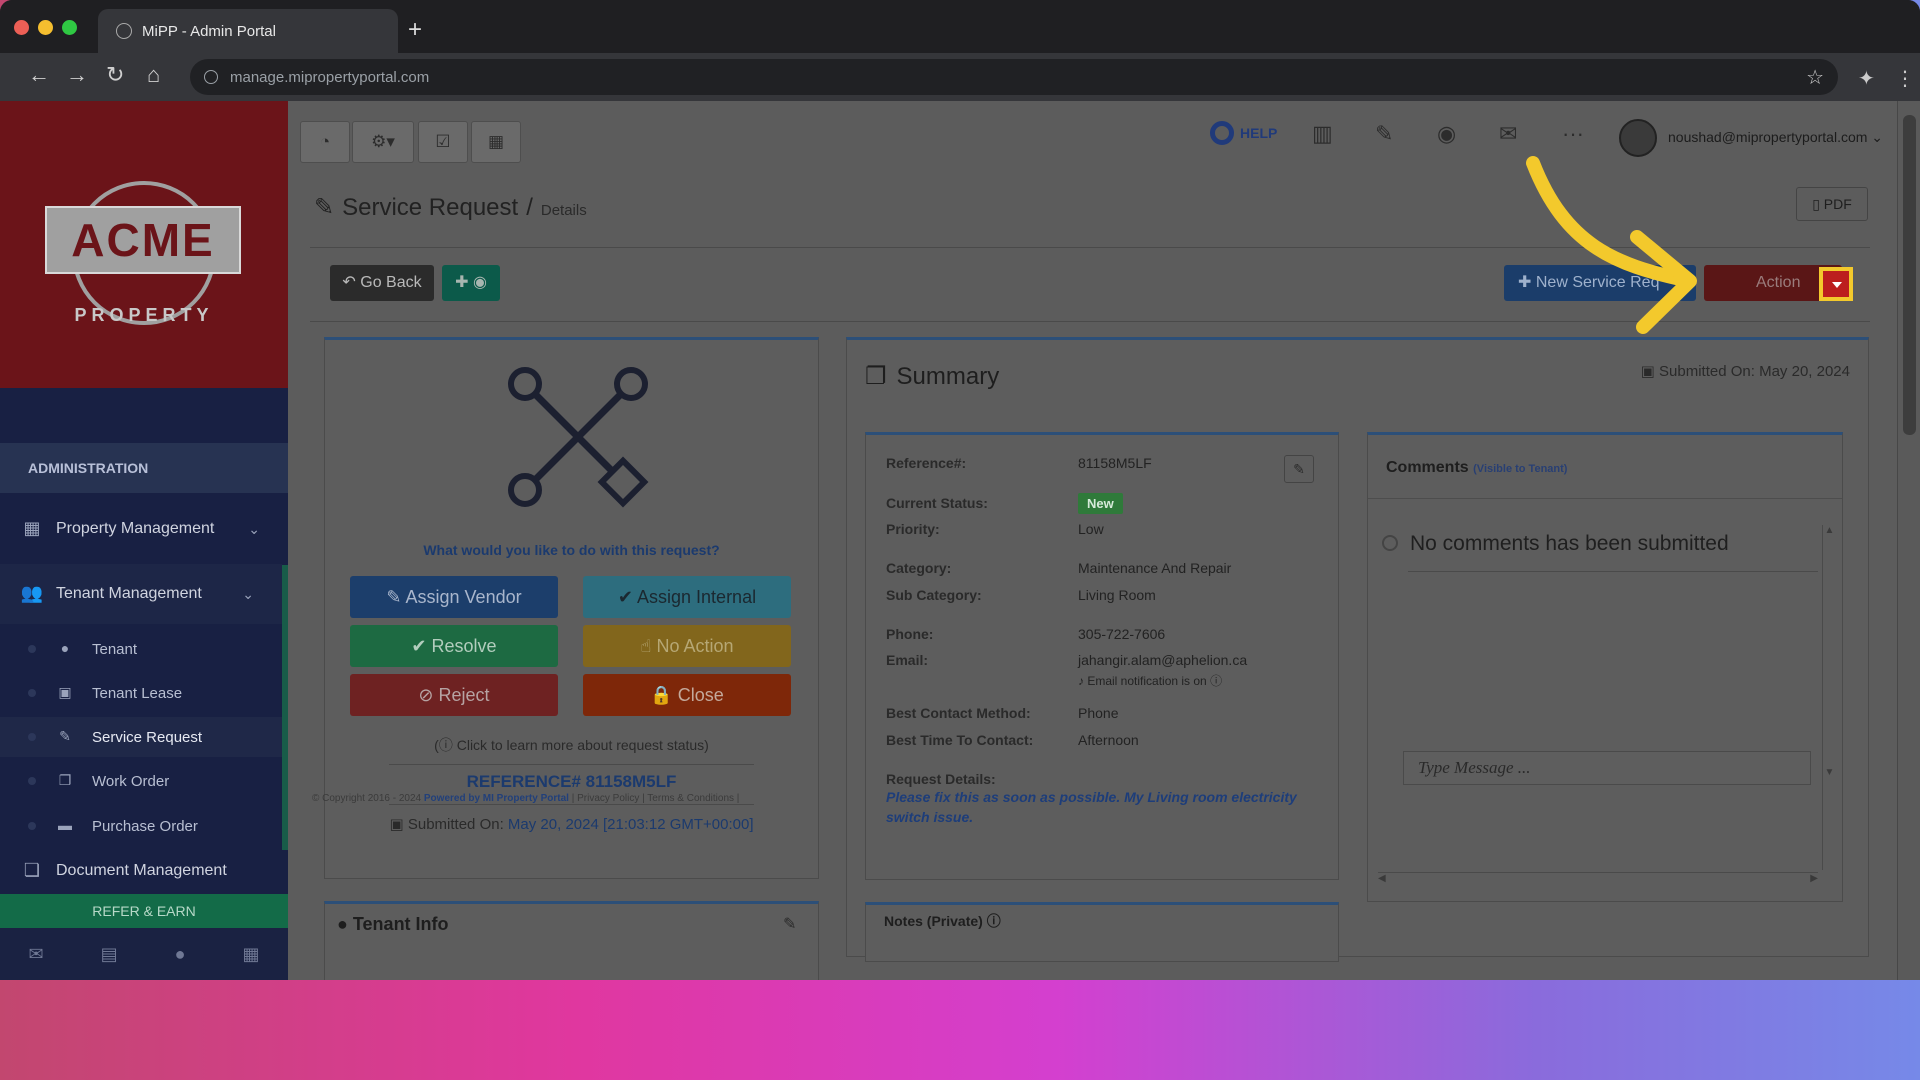  Describe the element at coordinates (144, 468) in the screenshot. I see `sidebar-section-title: ADMINISTRATION` at that location.